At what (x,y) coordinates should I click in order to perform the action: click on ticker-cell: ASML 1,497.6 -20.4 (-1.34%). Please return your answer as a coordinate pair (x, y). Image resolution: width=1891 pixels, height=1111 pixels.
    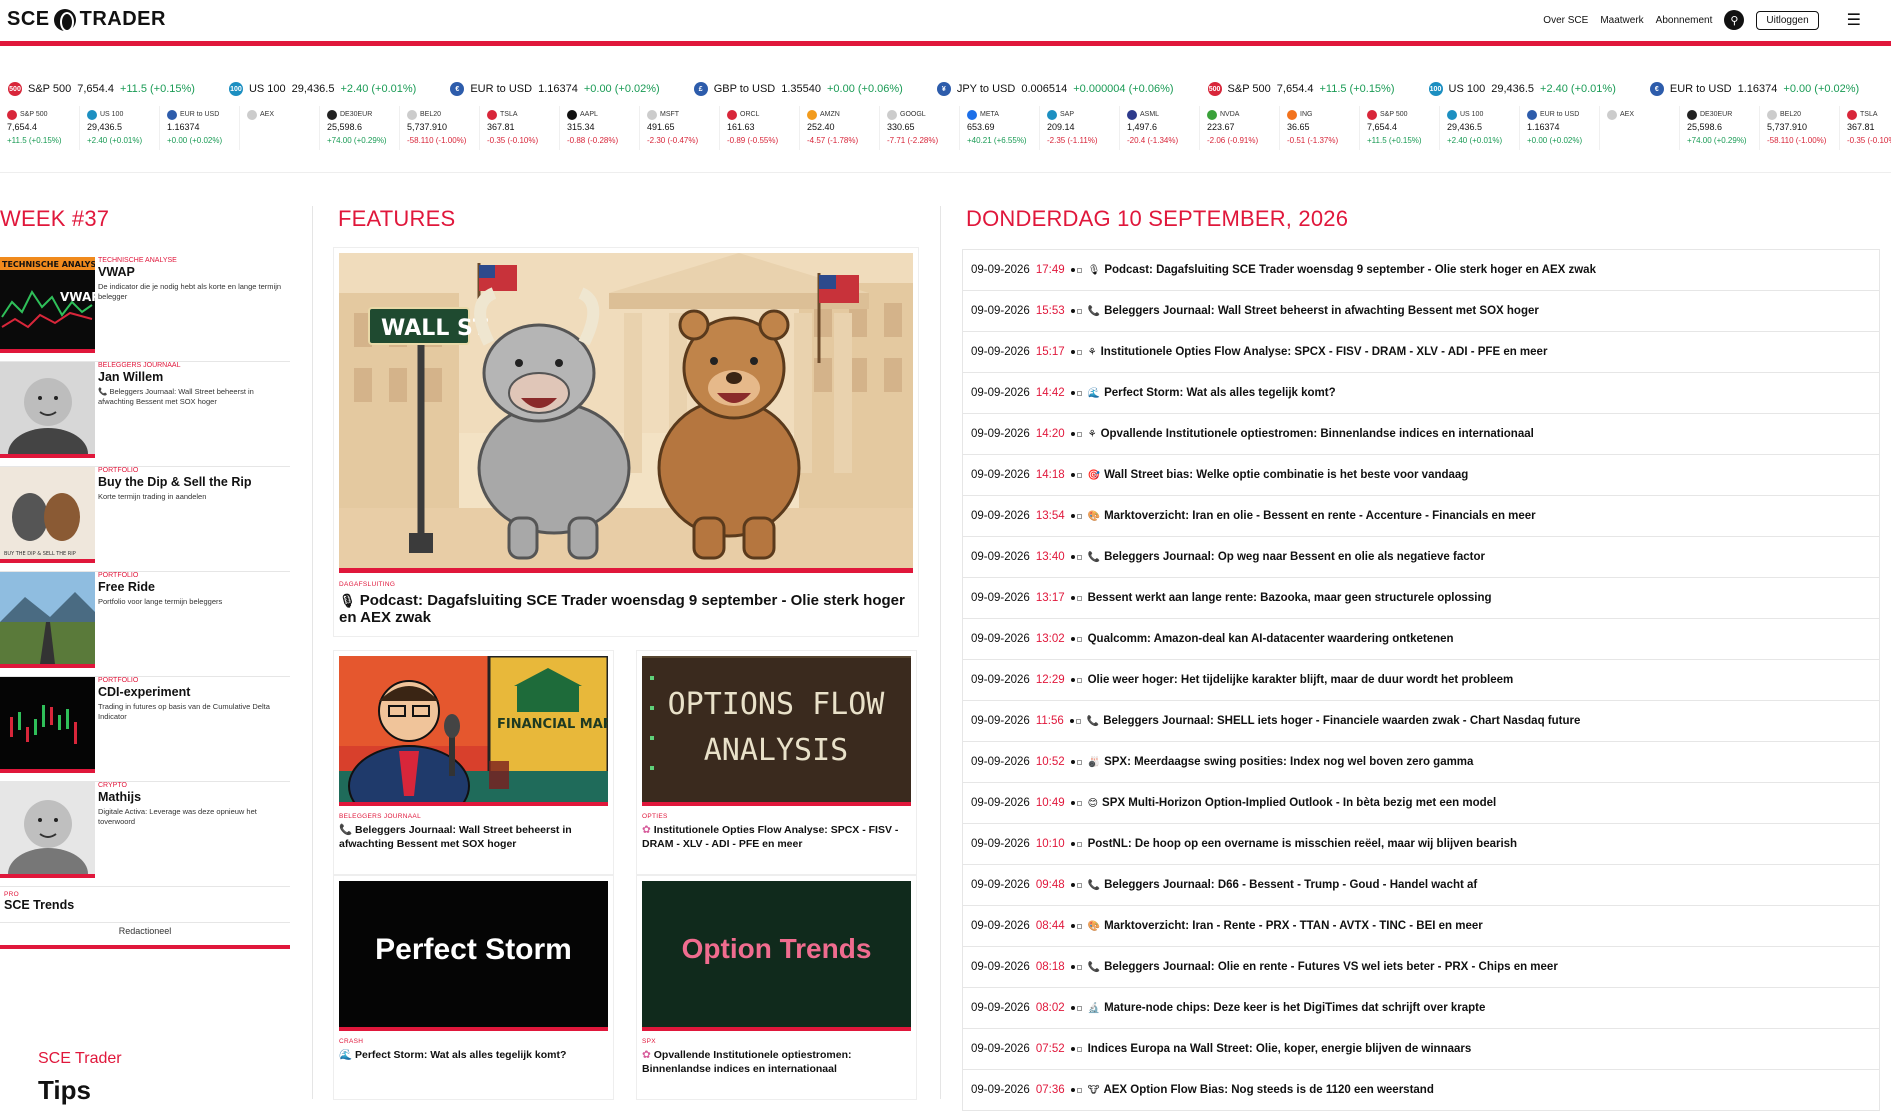
    Looking at the image, I should click on (1160, 128).